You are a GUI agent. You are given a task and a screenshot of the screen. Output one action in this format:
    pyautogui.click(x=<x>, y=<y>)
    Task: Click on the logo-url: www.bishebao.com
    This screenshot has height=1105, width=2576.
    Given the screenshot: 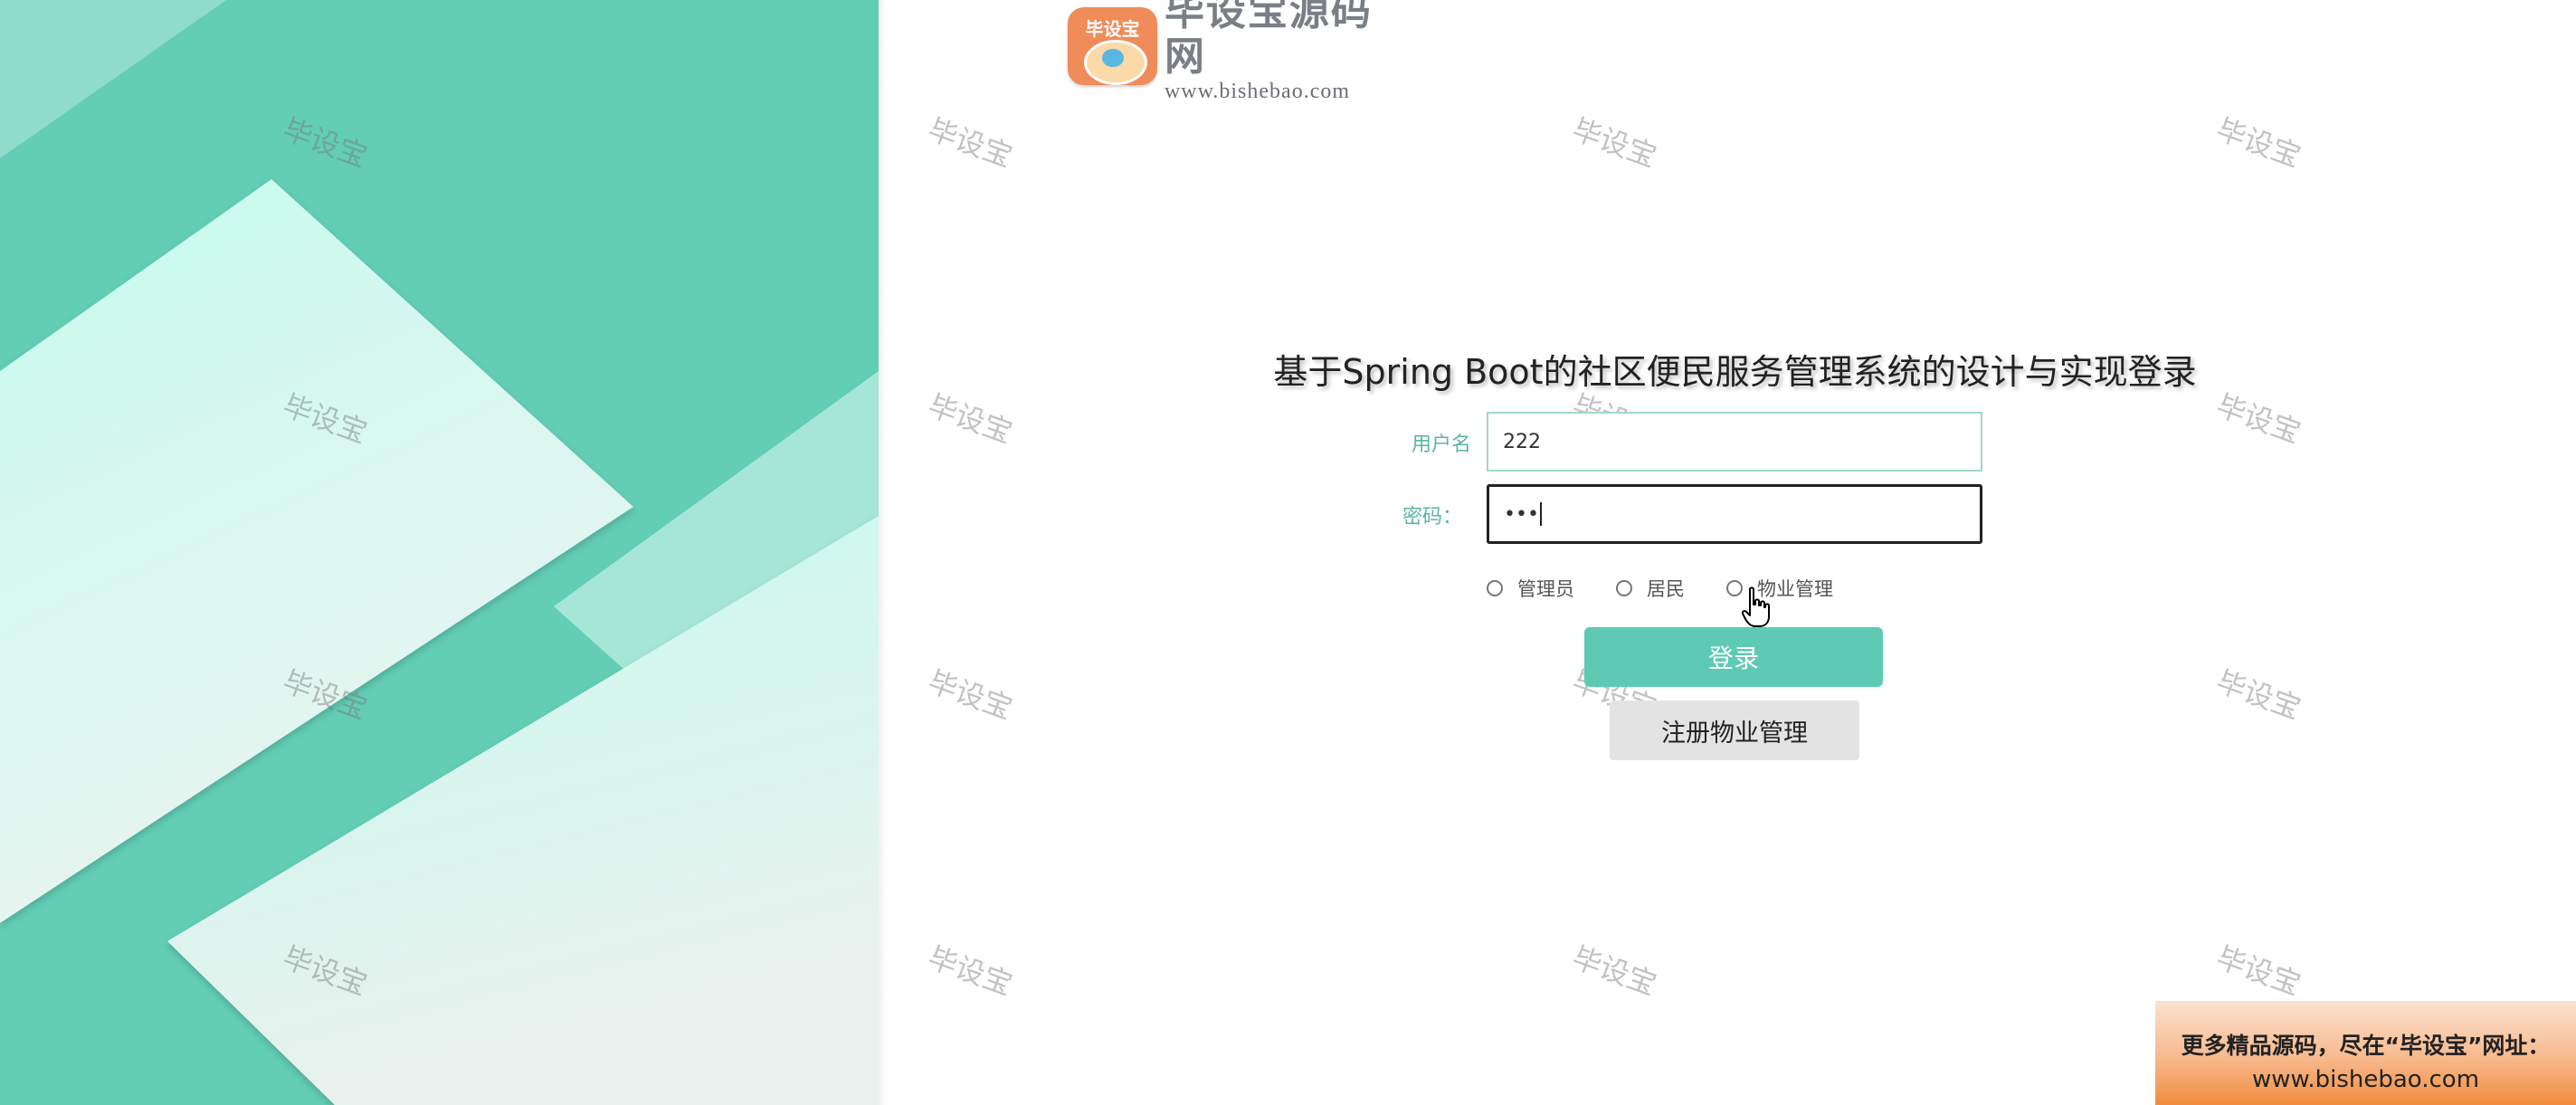 What is the action you would take?
    pyautogui.click(x=1257, y=91)
    